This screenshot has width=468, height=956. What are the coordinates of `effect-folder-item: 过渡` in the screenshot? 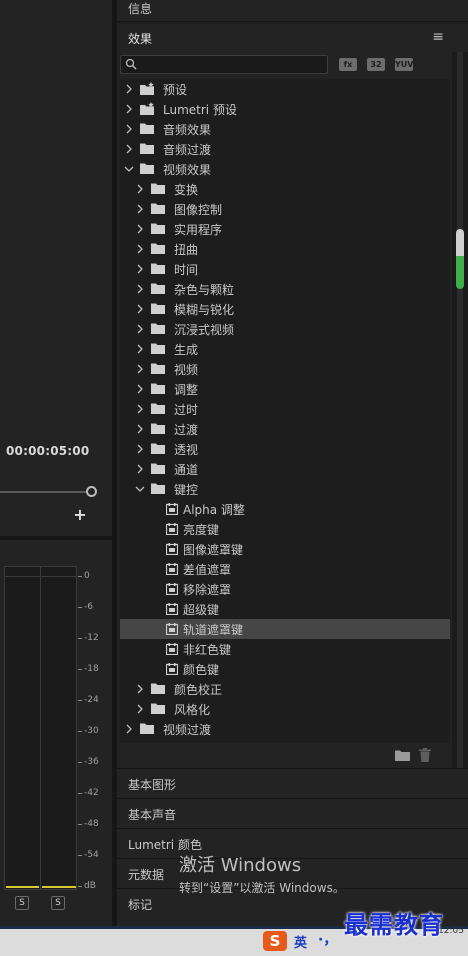 It's located at (285, 429).